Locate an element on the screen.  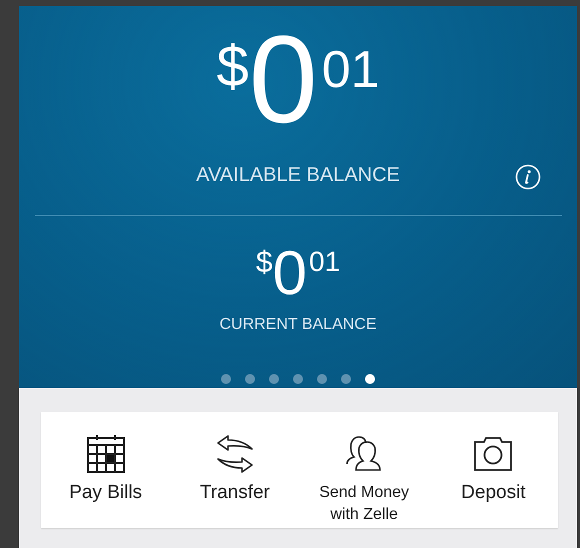
camera-icon is located at coordinates (493, 454).